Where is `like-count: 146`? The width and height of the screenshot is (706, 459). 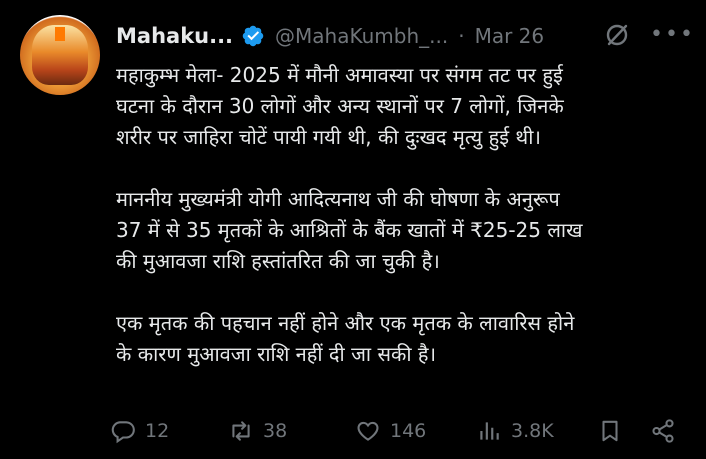 like-count: 146 is located at coordinates (408, 431).